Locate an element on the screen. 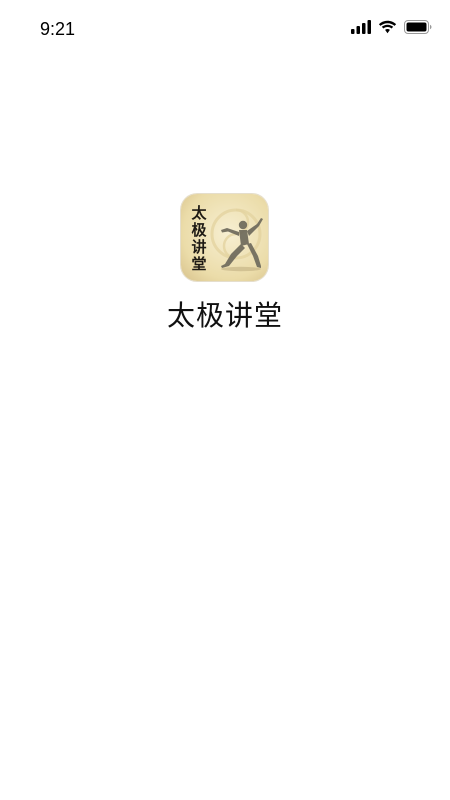 This screenshot has height=800, width=450. battery-icon is located at coordinates (418, 27).